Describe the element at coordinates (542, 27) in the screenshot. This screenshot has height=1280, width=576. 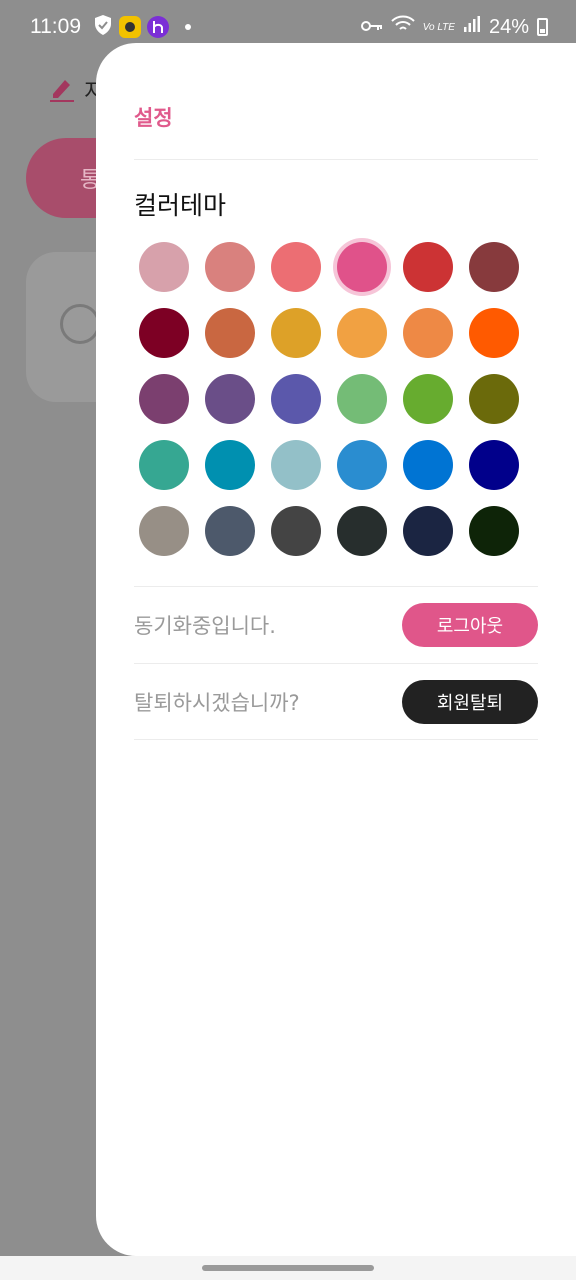
I see `battery-icon` at that location.